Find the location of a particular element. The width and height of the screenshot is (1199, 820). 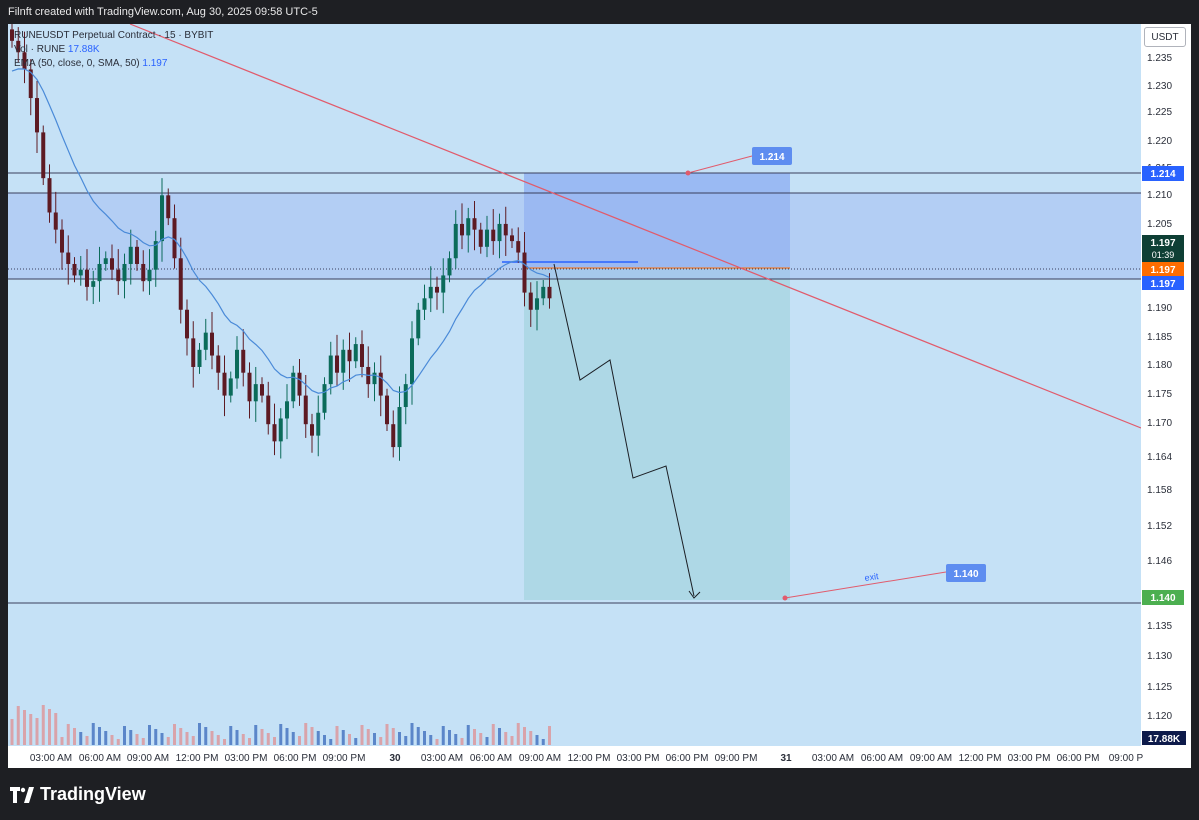

legend-symbol-text: RUNEUSDT Perpetual Contract · 15 · BYBIT is located at coordinates (114, 35).